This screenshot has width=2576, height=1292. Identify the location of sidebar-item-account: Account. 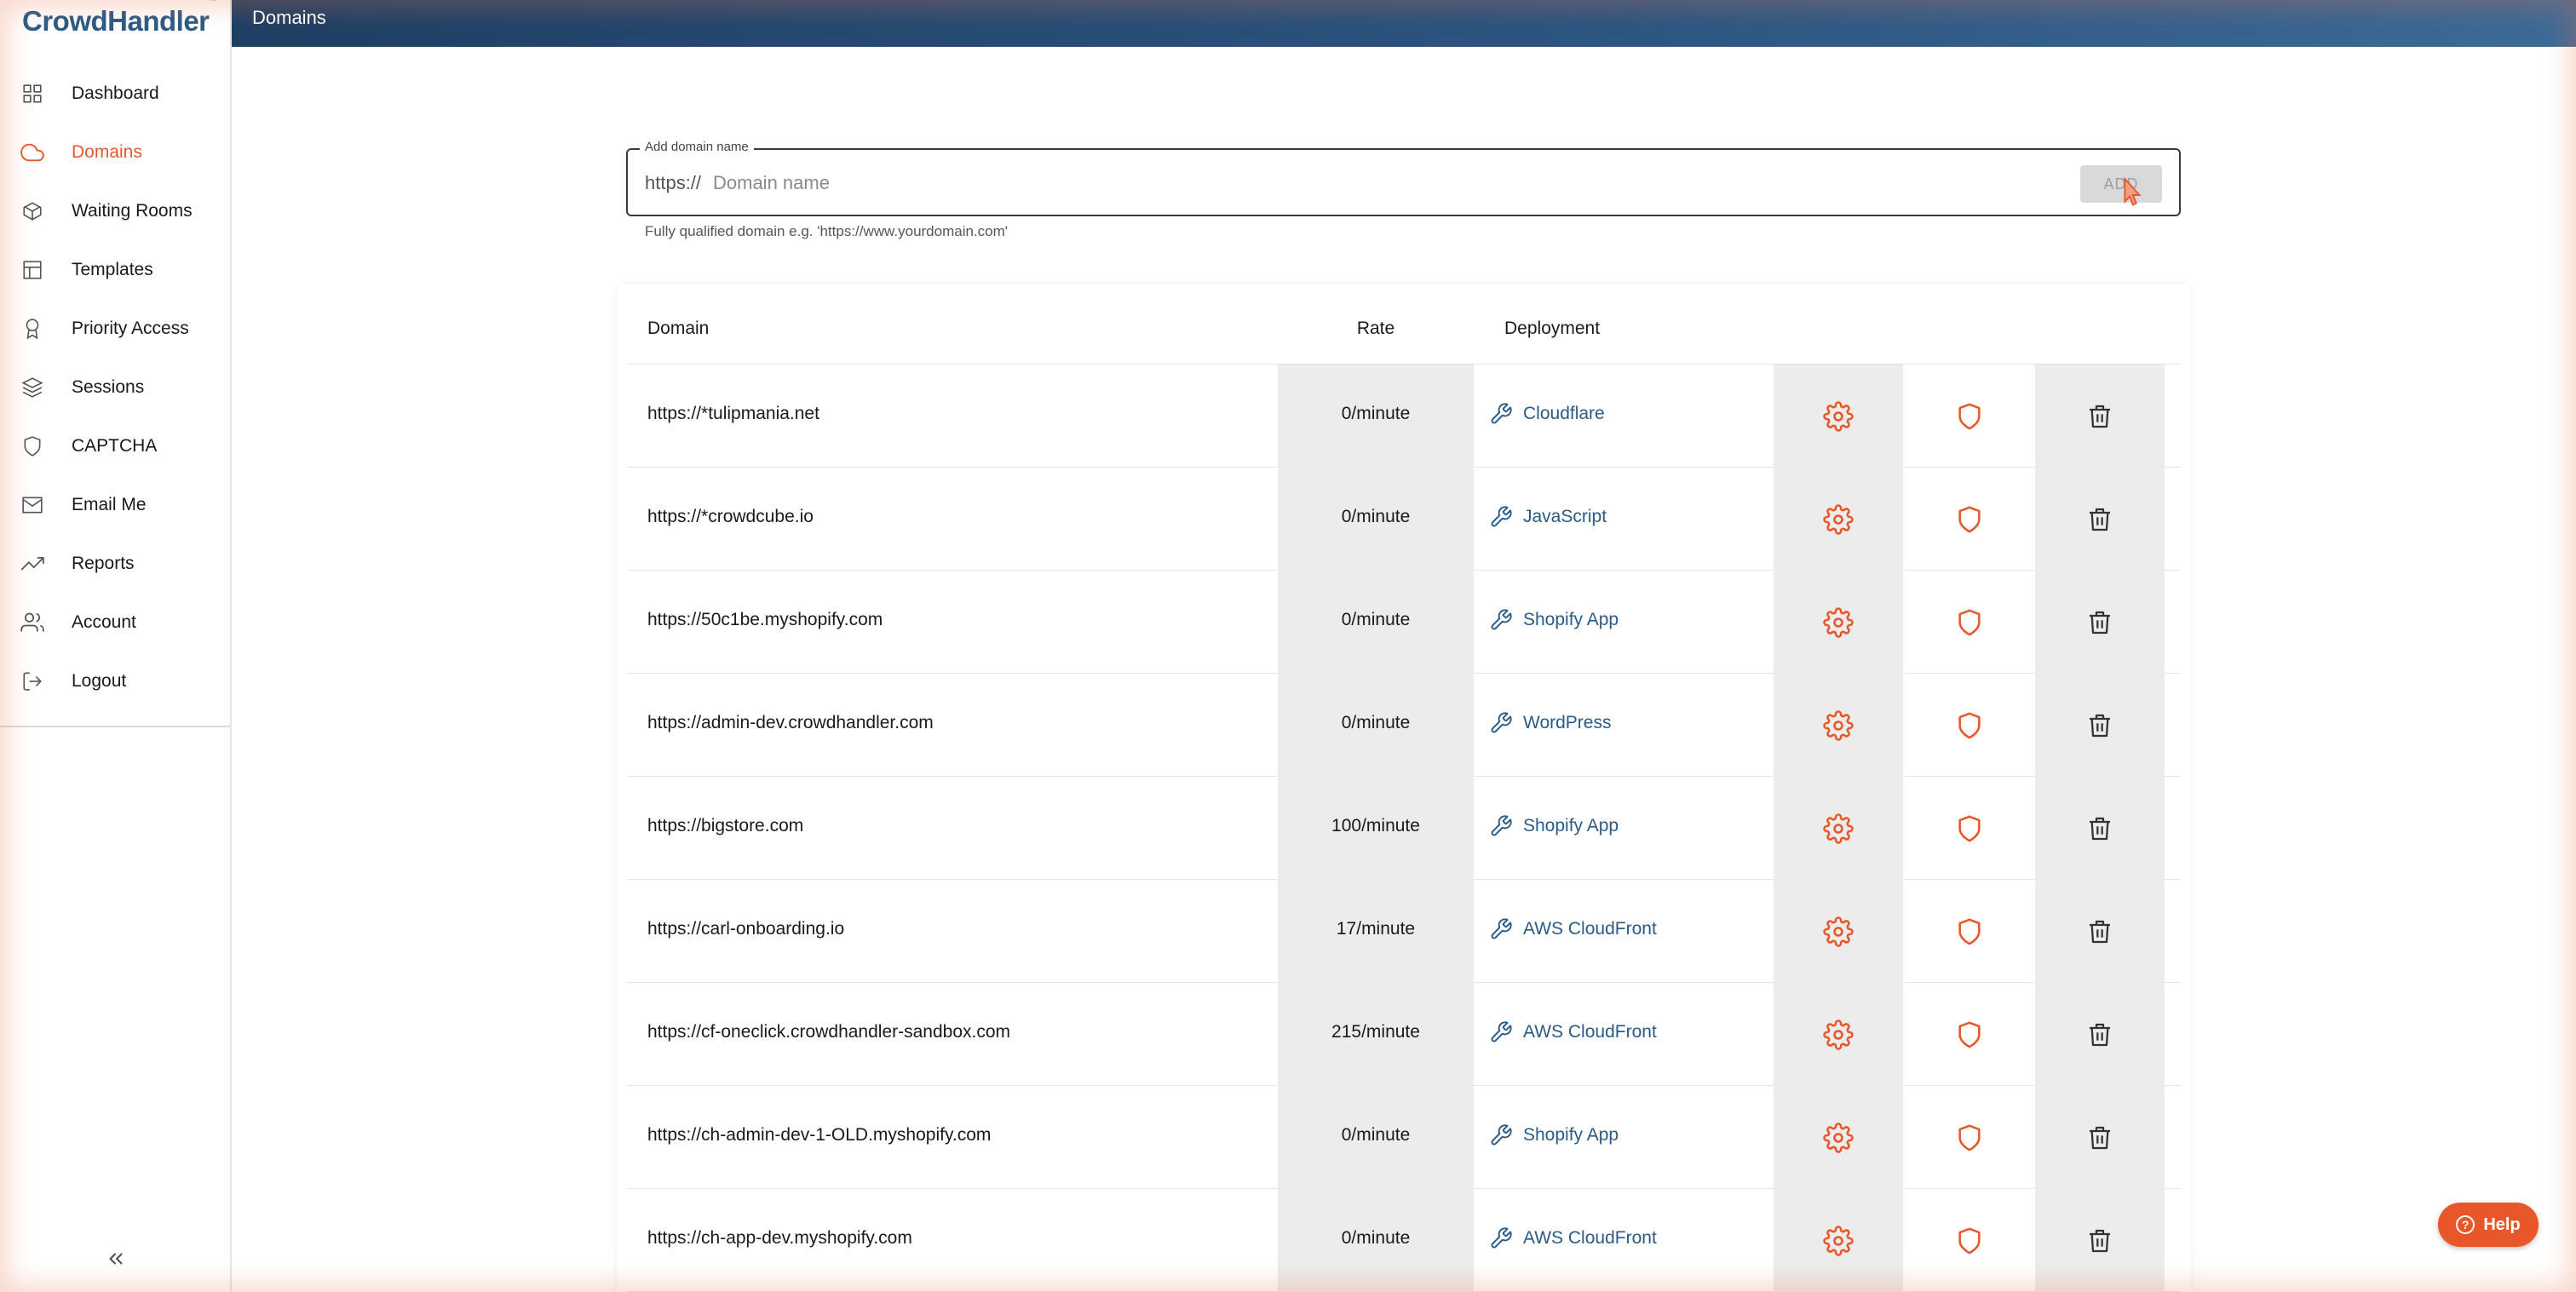
(115, 622).